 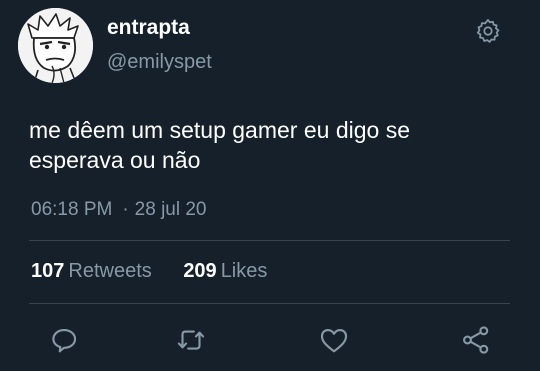 What do you see at coordinates (488, 31) in the screenshot?
I see `gear-icon` at bounding box center [488, 31].